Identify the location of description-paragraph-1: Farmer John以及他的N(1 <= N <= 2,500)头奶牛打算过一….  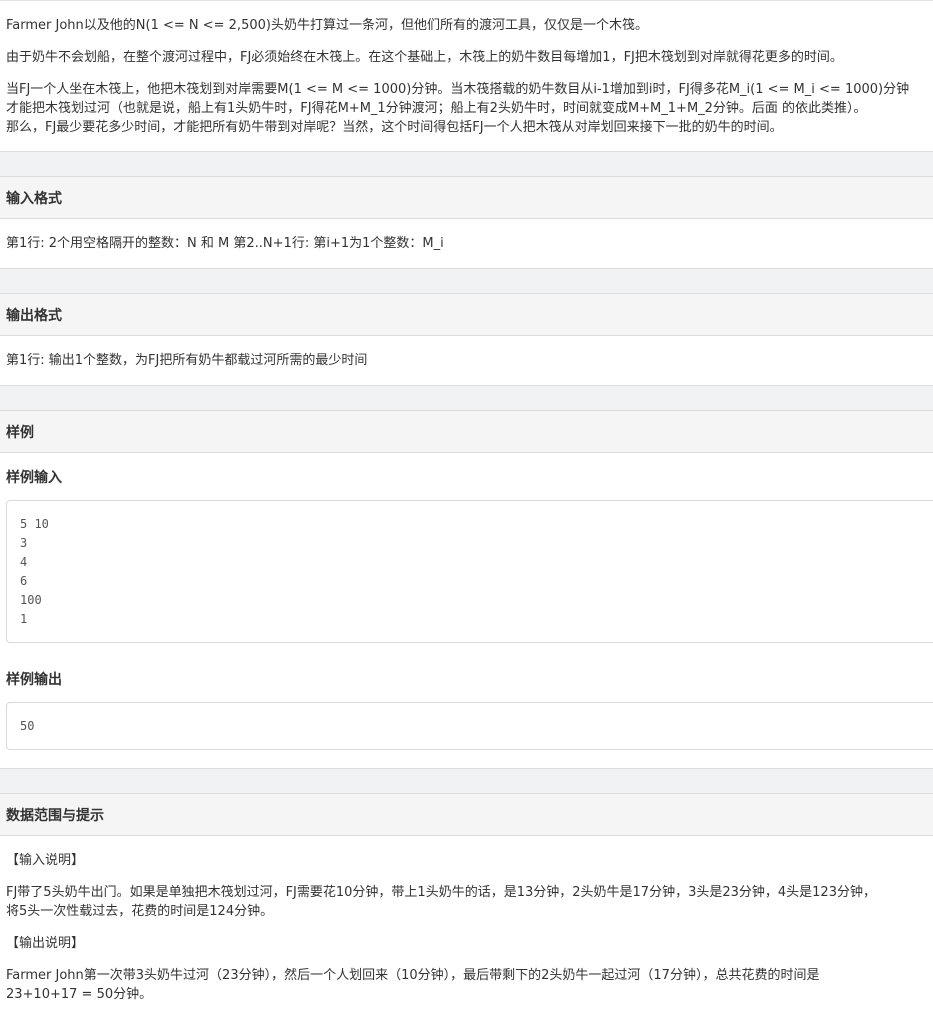
(327, 25).